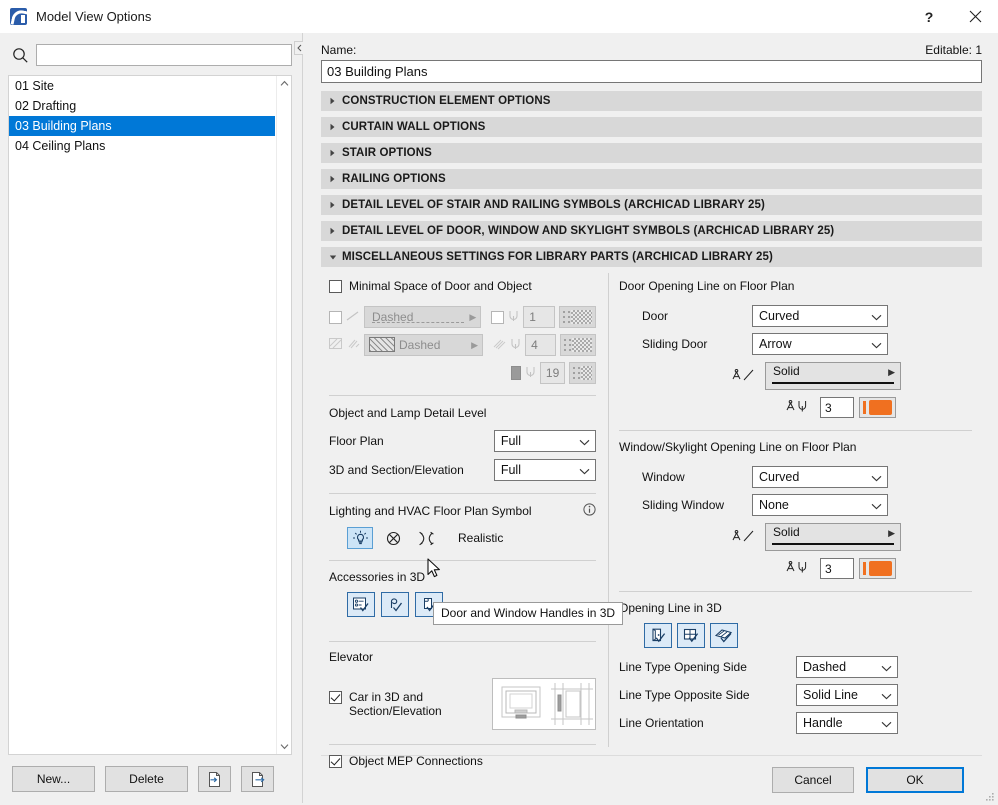 The width and height of the screenshot is (998, 805). What do you see at coordinates (651, 127) in the screenshot?
I see `section-curtain-wall-options: CURTAIN WALL OPTIONS` at bounding box center [651, 127].